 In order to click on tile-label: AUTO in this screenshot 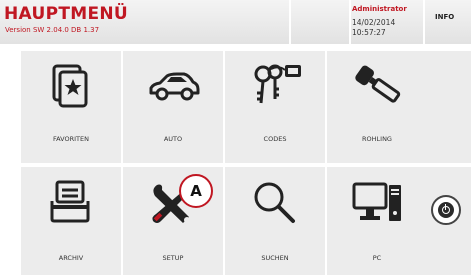, I will do `click(173, 139)`.